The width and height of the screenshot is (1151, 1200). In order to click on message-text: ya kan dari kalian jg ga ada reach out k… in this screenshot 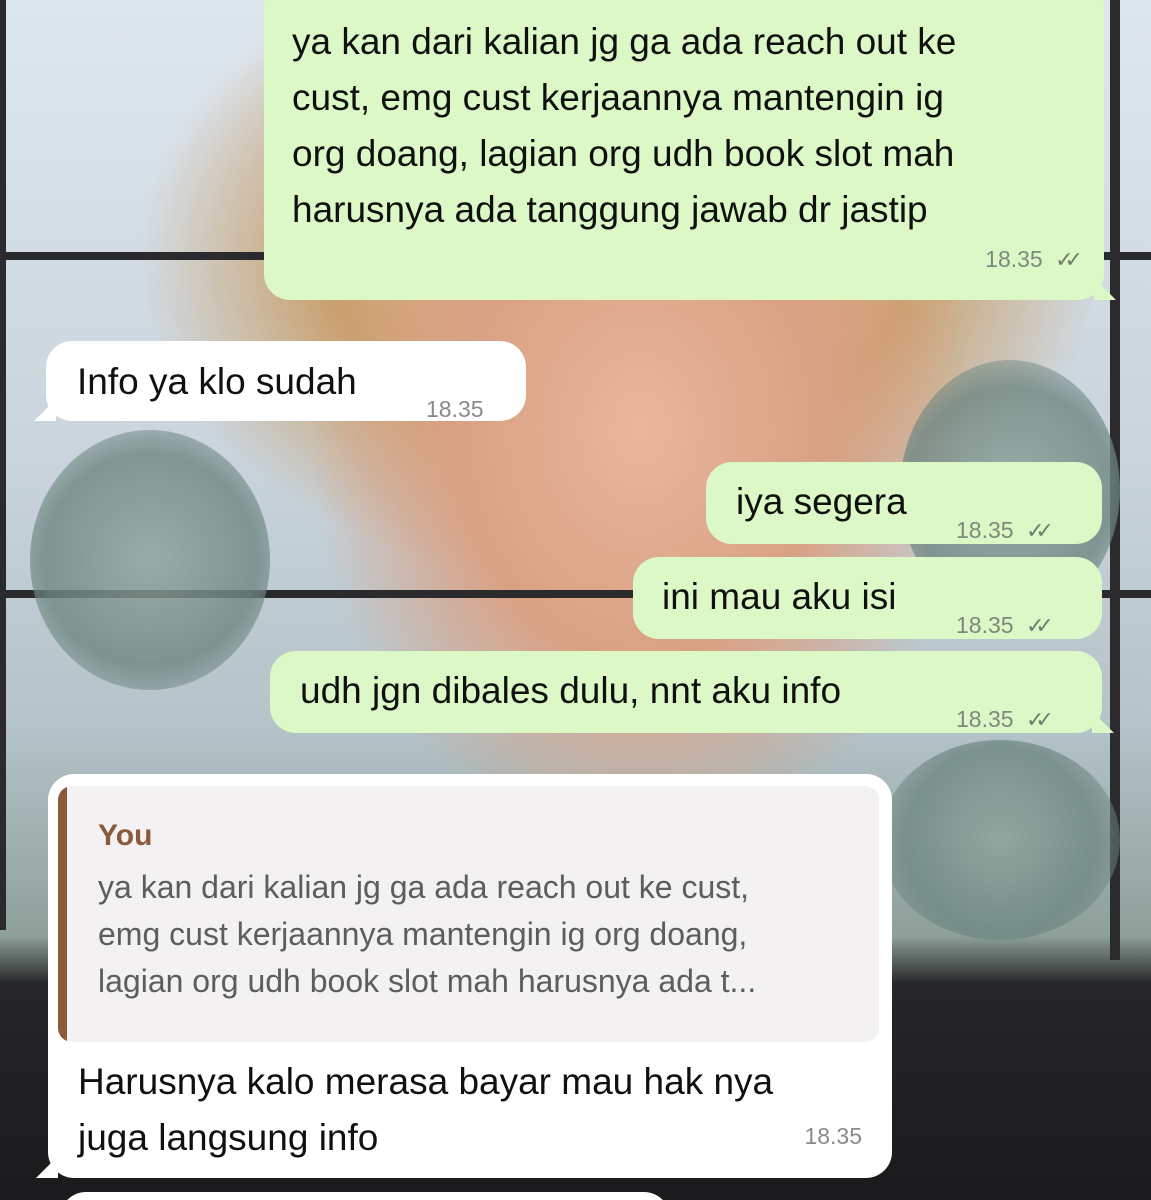, I will do `click(624, 125)`.